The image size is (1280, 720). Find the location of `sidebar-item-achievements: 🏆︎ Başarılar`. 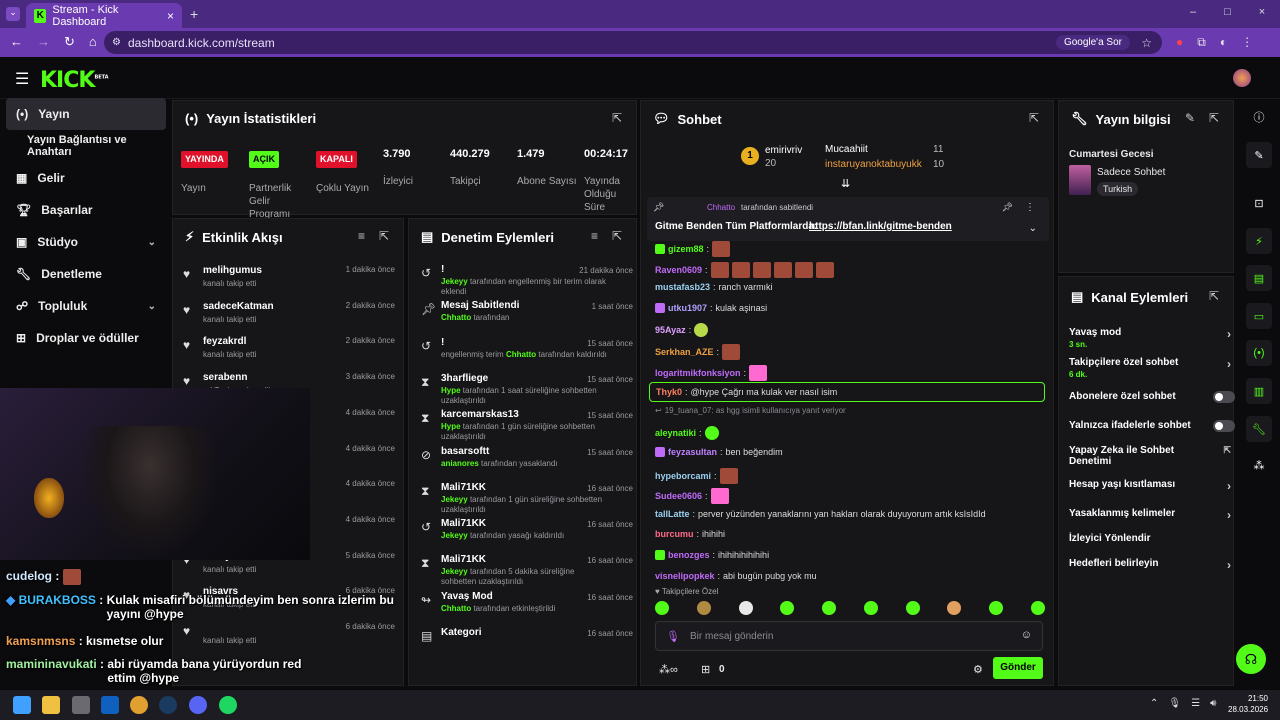

sidebar-item-achievements: 🏆︎ Başarılar is located at coordinates (86, 210).